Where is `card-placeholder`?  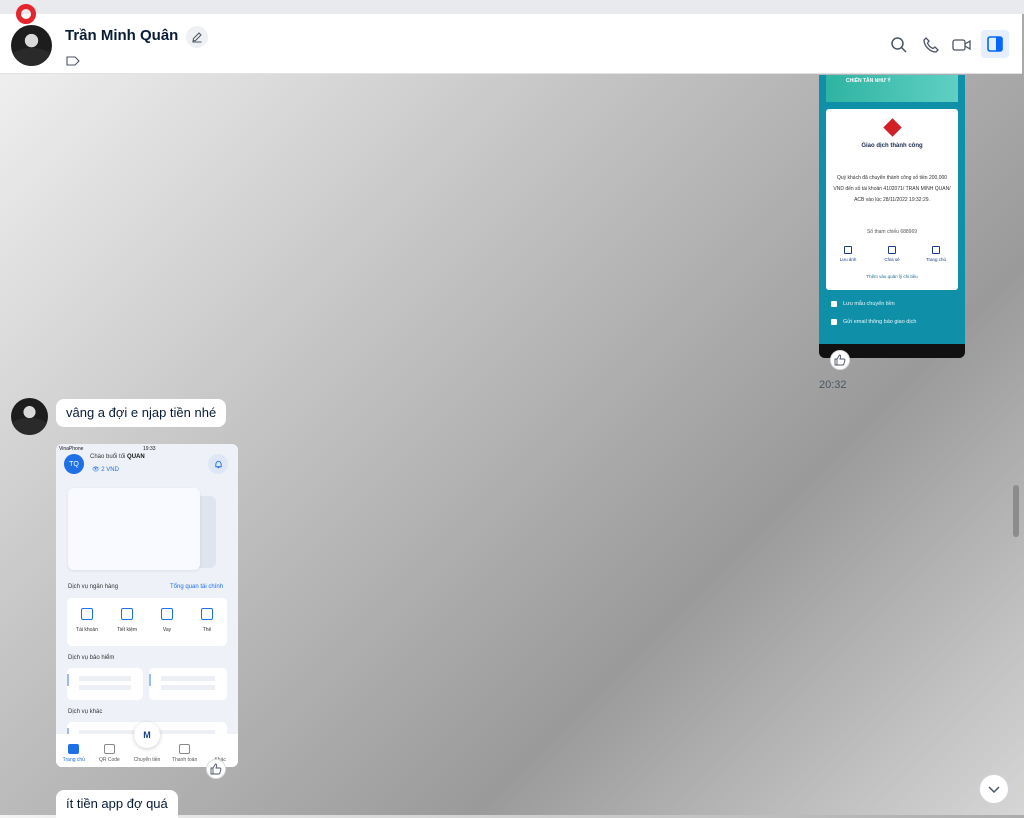 card-placeholder is located at coordinates (134, 529).